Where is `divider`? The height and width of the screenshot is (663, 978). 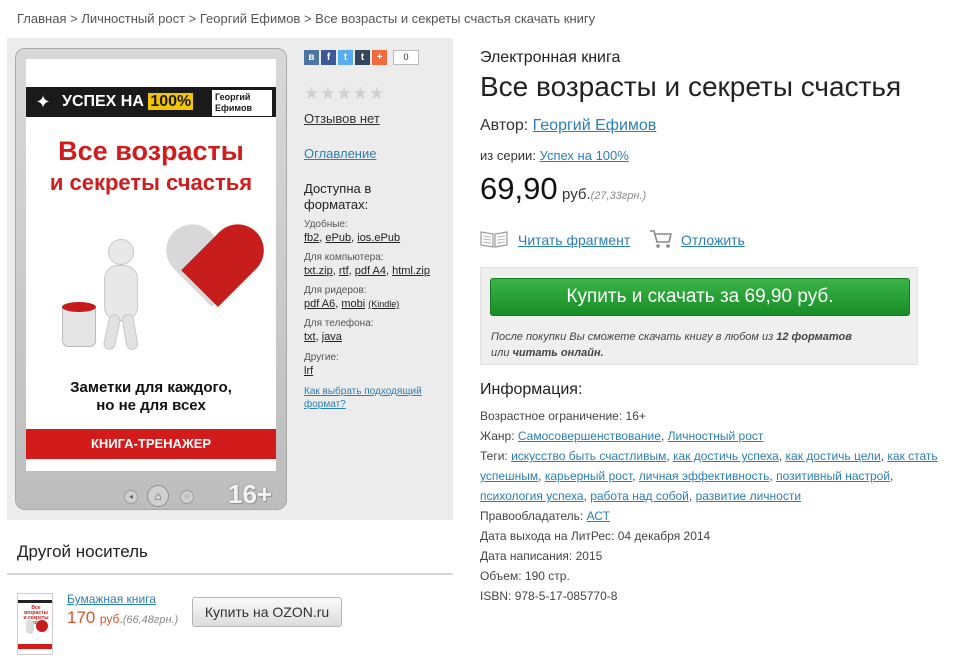
divider is located at coordinates (230, 574).